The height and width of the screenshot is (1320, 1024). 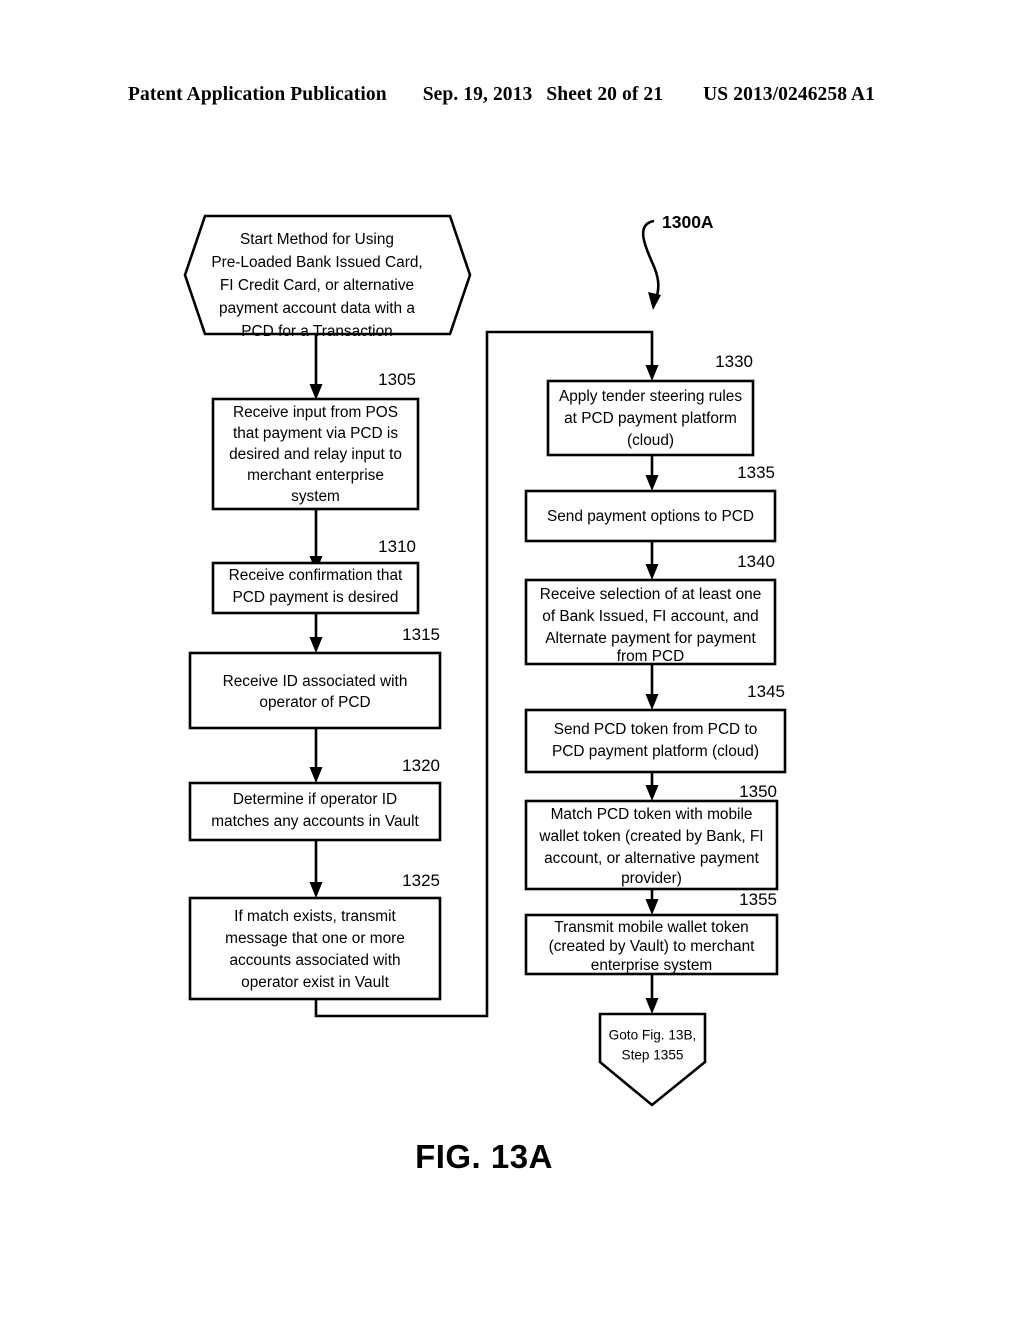 What do you see at coordinates (651, 594) in the screenshot?
I see `node-1340-line-0: Receive selection of at least one` at bounding box center [651, 594].